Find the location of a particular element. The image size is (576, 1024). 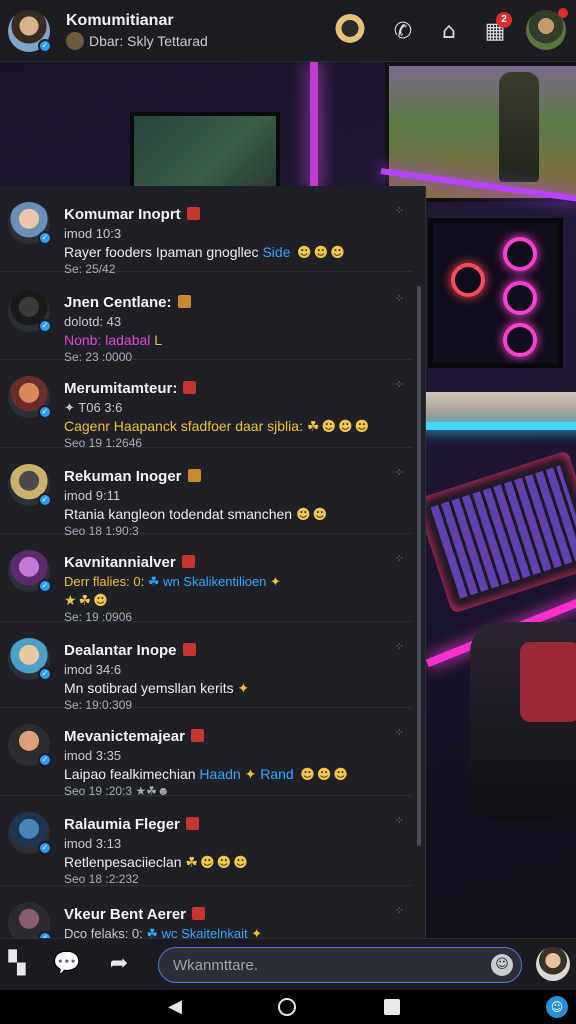

top-monitor is located at coordinates (480, 132).